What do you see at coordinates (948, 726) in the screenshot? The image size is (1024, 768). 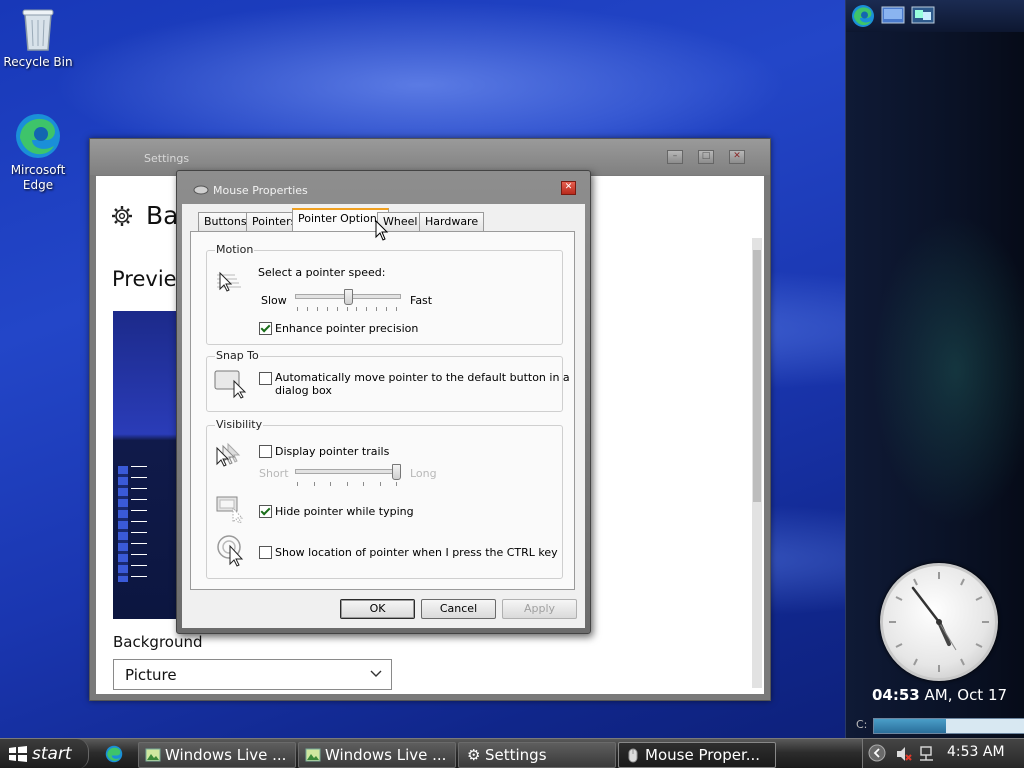 I see `drive-meter` at bounding box center [948, 726].